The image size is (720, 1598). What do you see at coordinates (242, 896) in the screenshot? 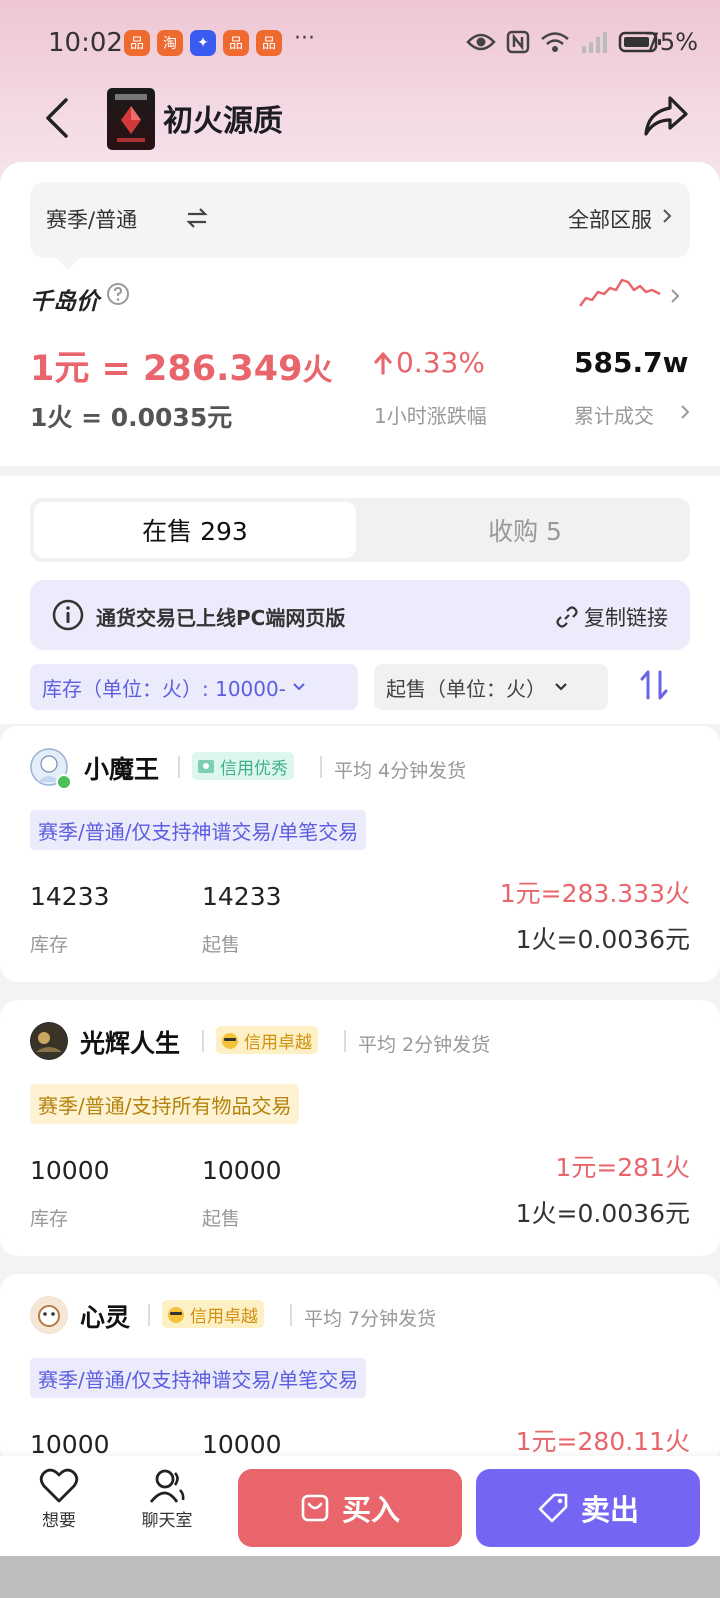
I see `min-sale-value: 14233` at bounding box center [242, 896].